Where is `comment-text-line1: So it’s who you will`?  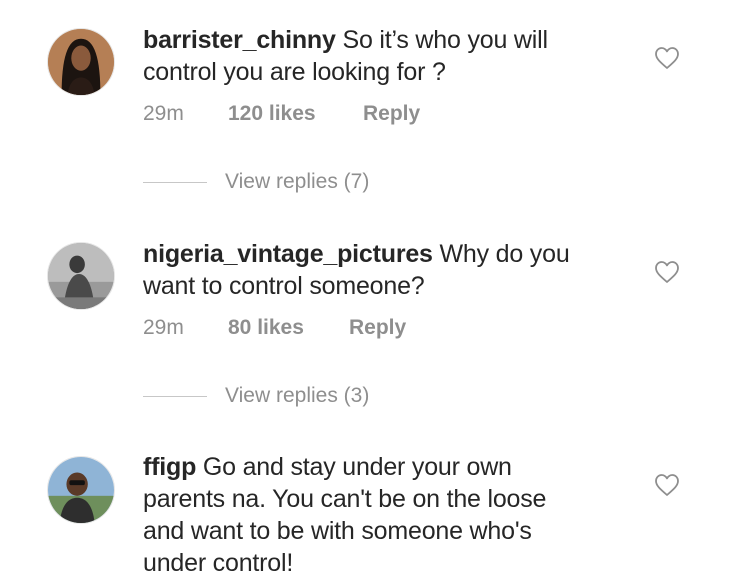
comment-text-line1: So it’s who you will is located at coordinates (441, 40).